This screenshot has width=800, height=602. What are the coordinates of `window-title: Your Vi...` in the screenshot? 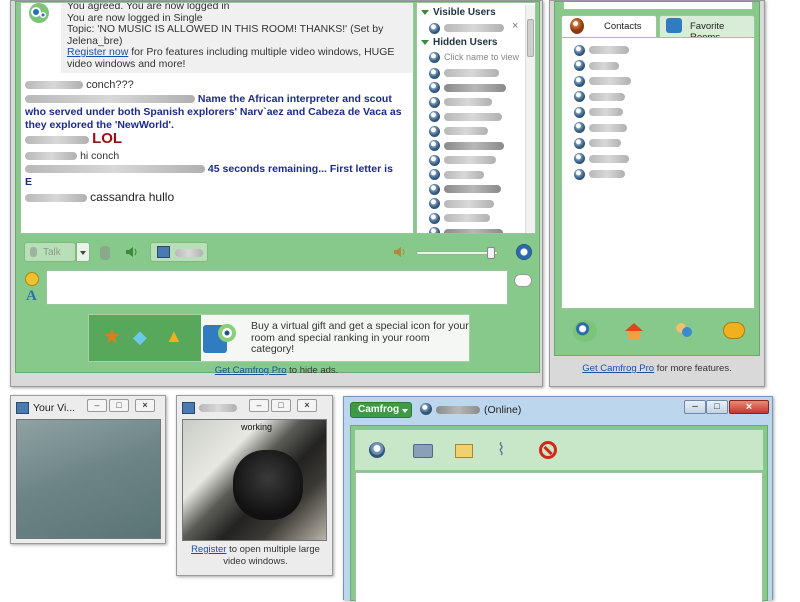 It's located at (54, 408).